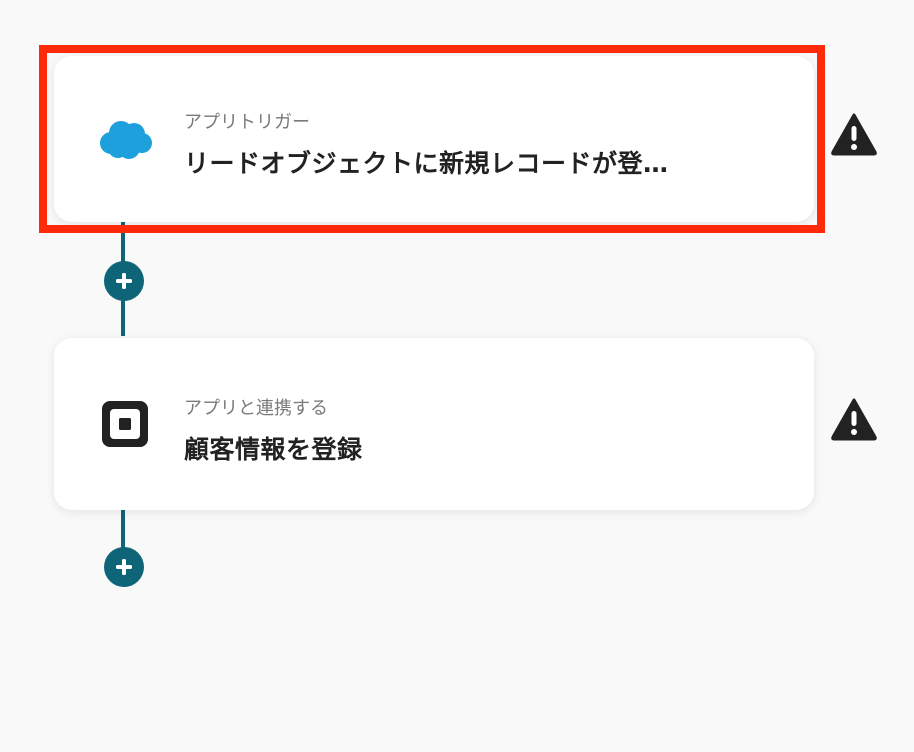  I want to click on step-type-label: アプリと連携する, so click(256, 408).